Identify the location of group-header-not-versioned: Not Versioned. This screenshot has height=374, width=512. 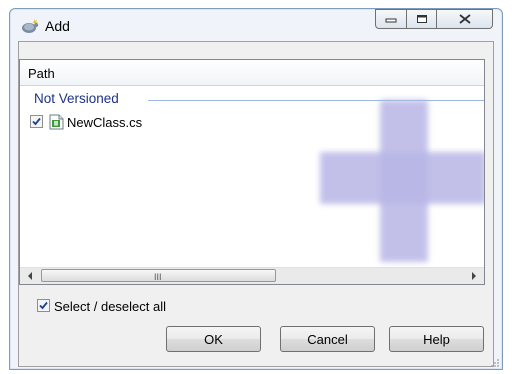
(252, 99).